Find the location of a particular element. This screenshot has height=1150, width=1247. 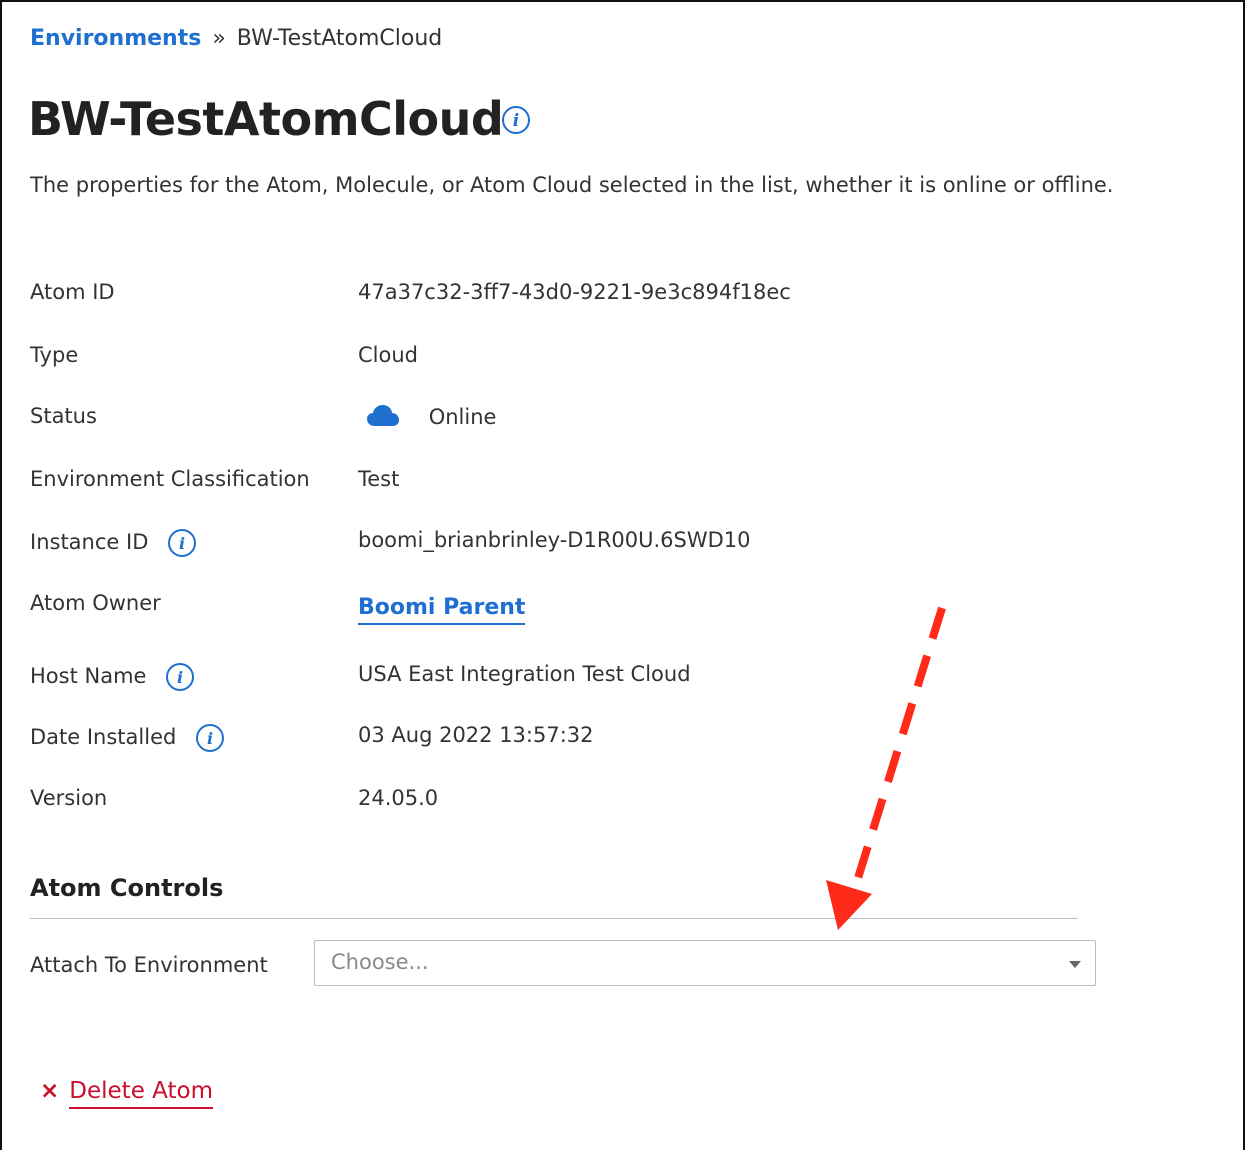

annotation-arrow is located at coordinates (886, 768).